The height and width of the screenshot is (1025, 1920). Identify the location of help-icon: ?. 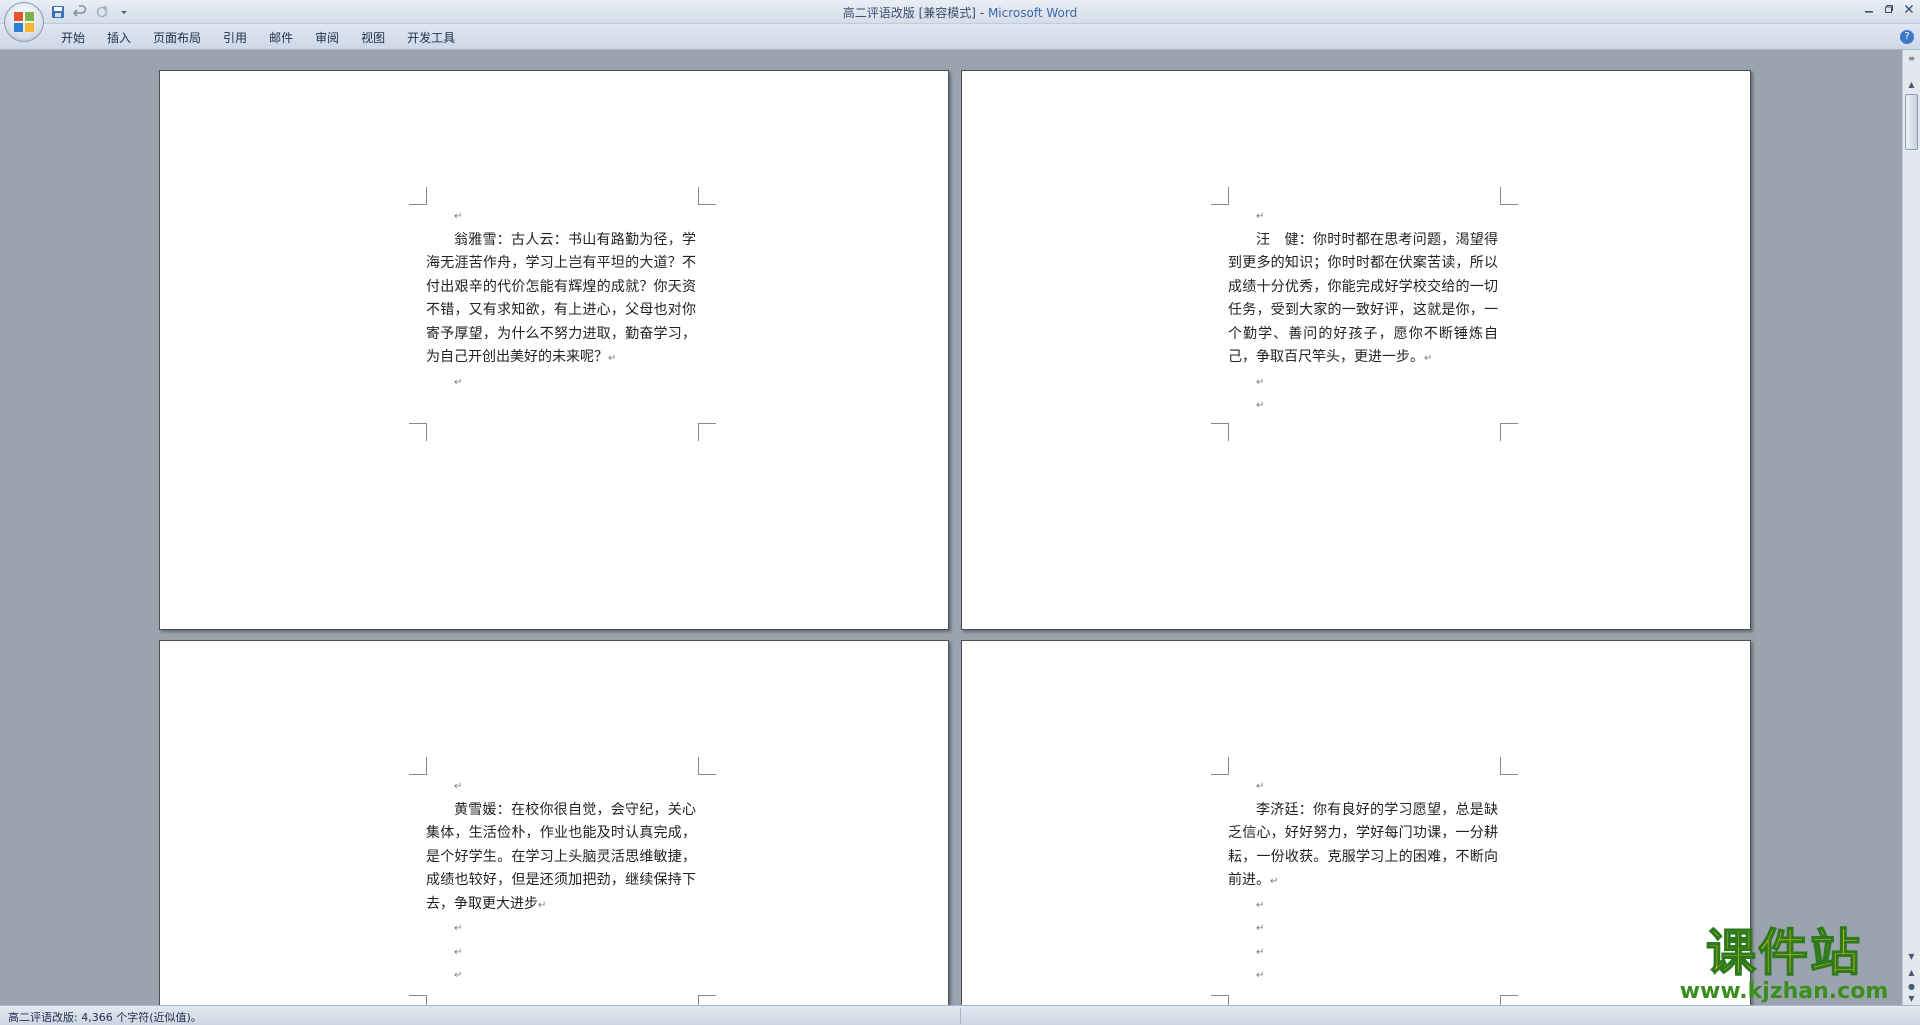
(1907, 37).